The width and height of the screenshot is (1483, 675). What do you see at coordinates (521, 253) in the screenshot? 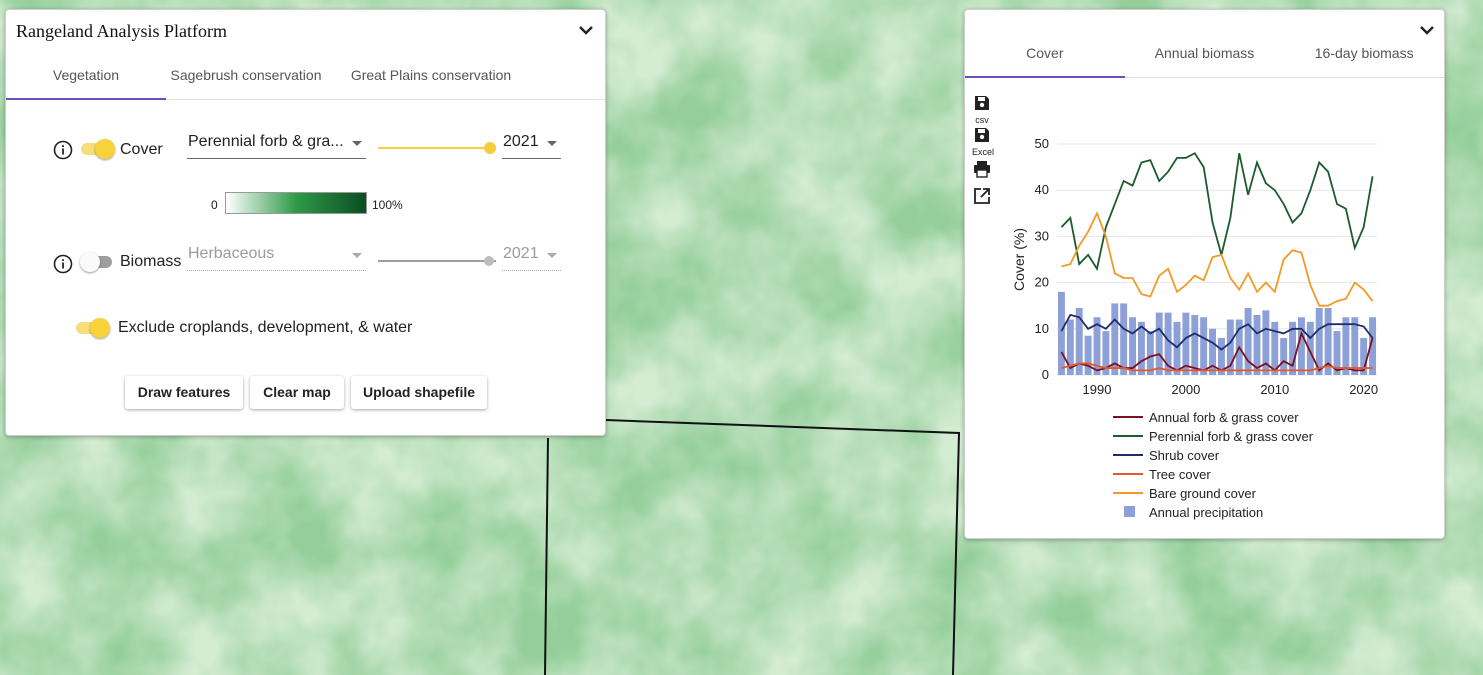
I see `biomass-year-value: 2021` at bounding box center [521, 253].